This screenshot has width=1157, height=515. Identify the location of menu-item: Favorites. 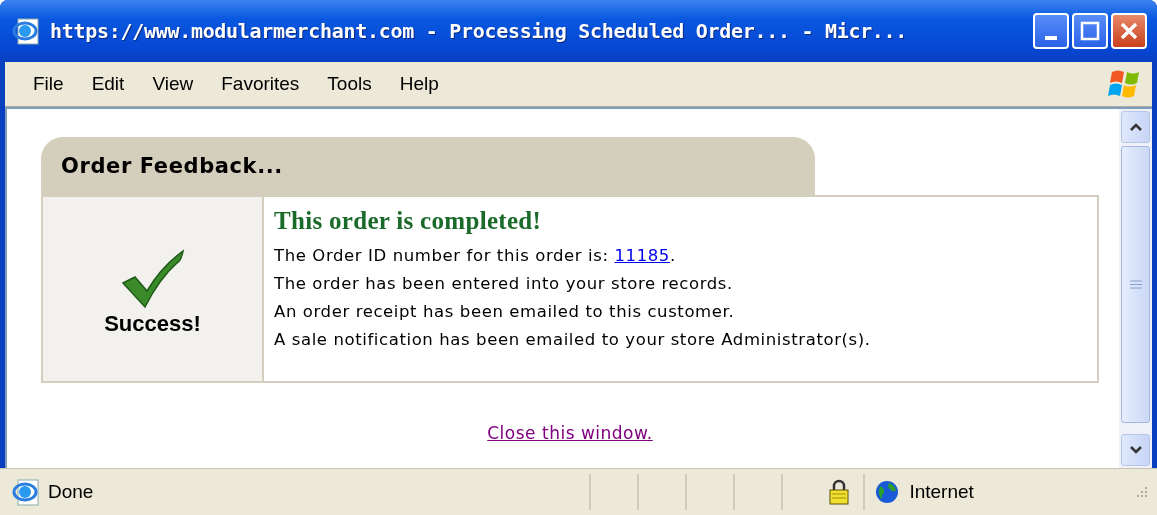
(260, 84).